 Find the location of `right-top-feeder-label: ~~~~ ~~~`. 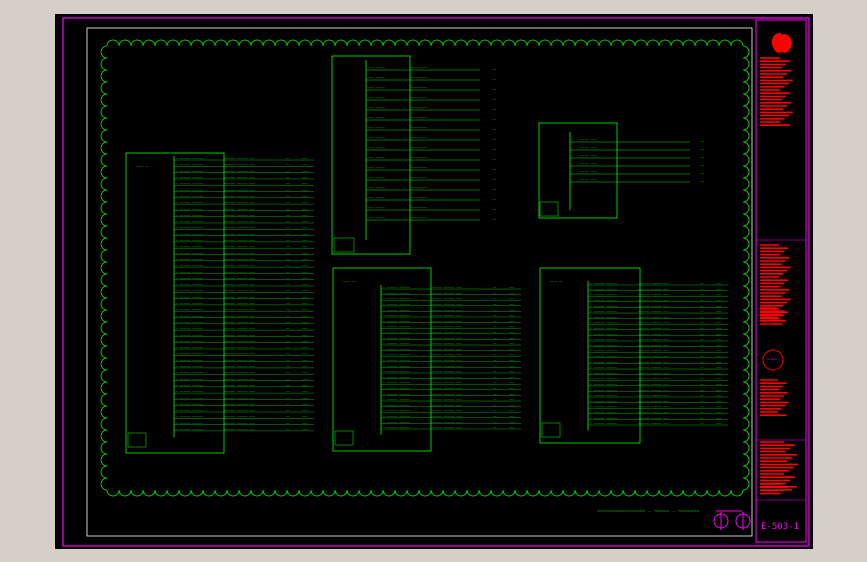

right-top-feeder-label: ~~~~ ~~~ is located at coordinates (588, 180).